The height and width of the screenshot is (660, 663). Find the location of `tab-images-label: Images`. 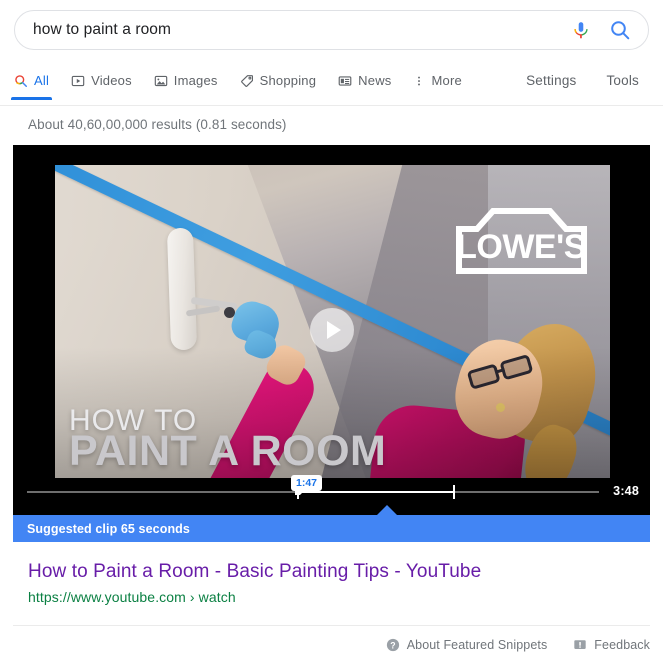

tab-images-label: Images is located at coordinates (195, 80).